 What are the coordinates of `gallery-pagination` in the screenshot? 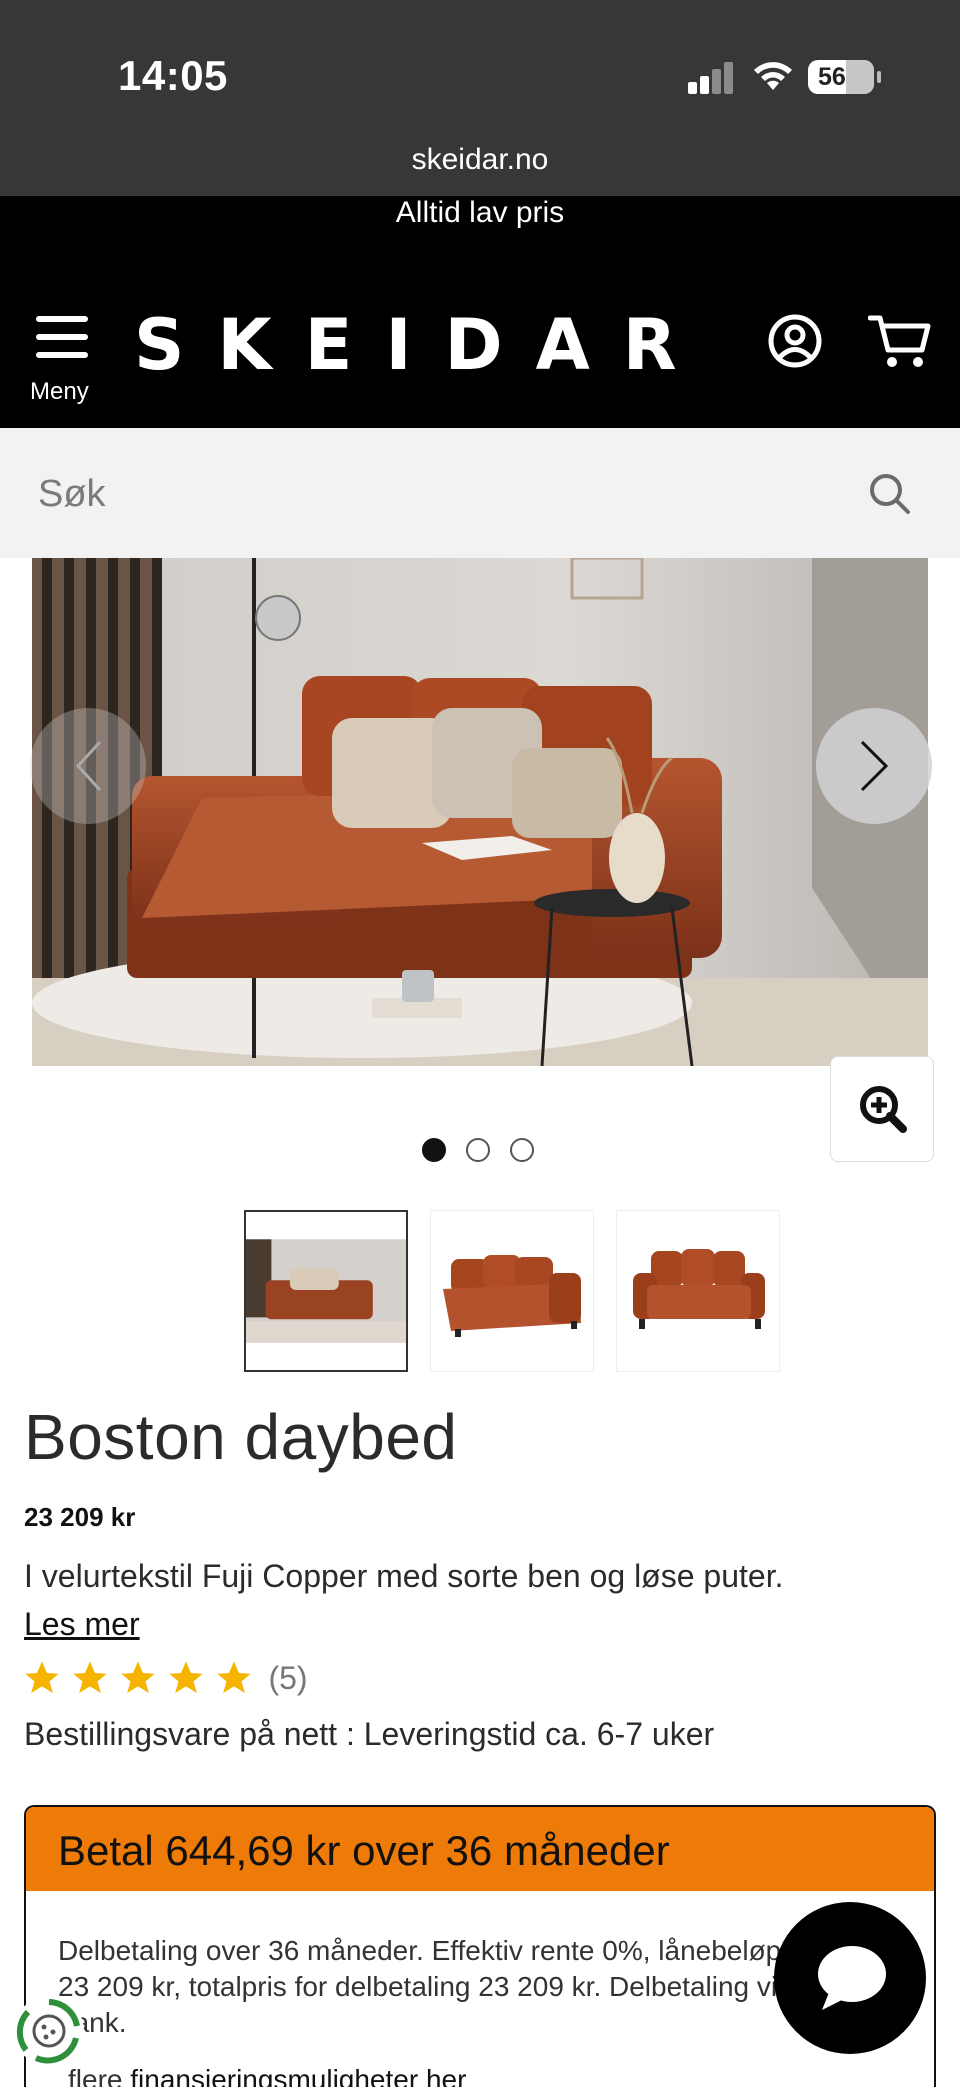 It's located at (482, 1150).